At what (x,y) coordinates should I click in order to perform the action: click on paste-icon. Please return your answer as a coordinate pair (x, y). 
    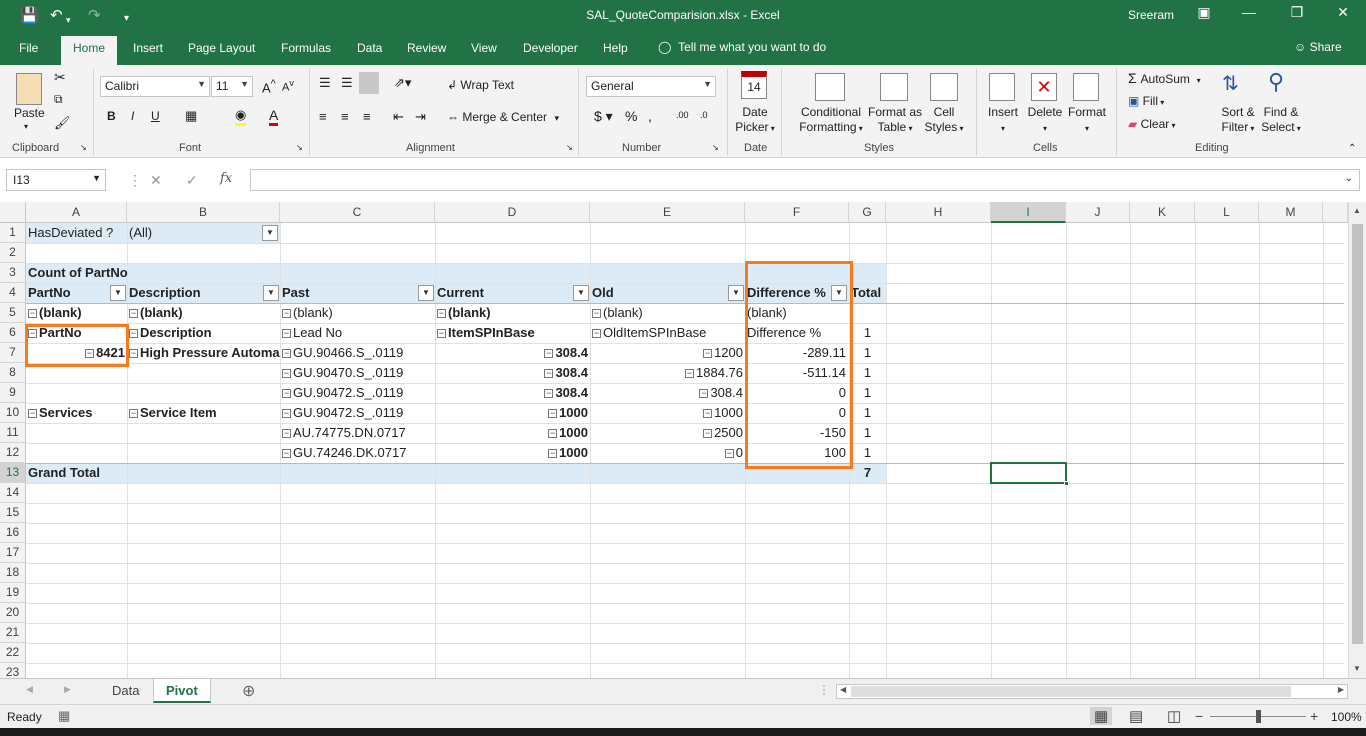
    Looking at the image, I should click on (29, 89).